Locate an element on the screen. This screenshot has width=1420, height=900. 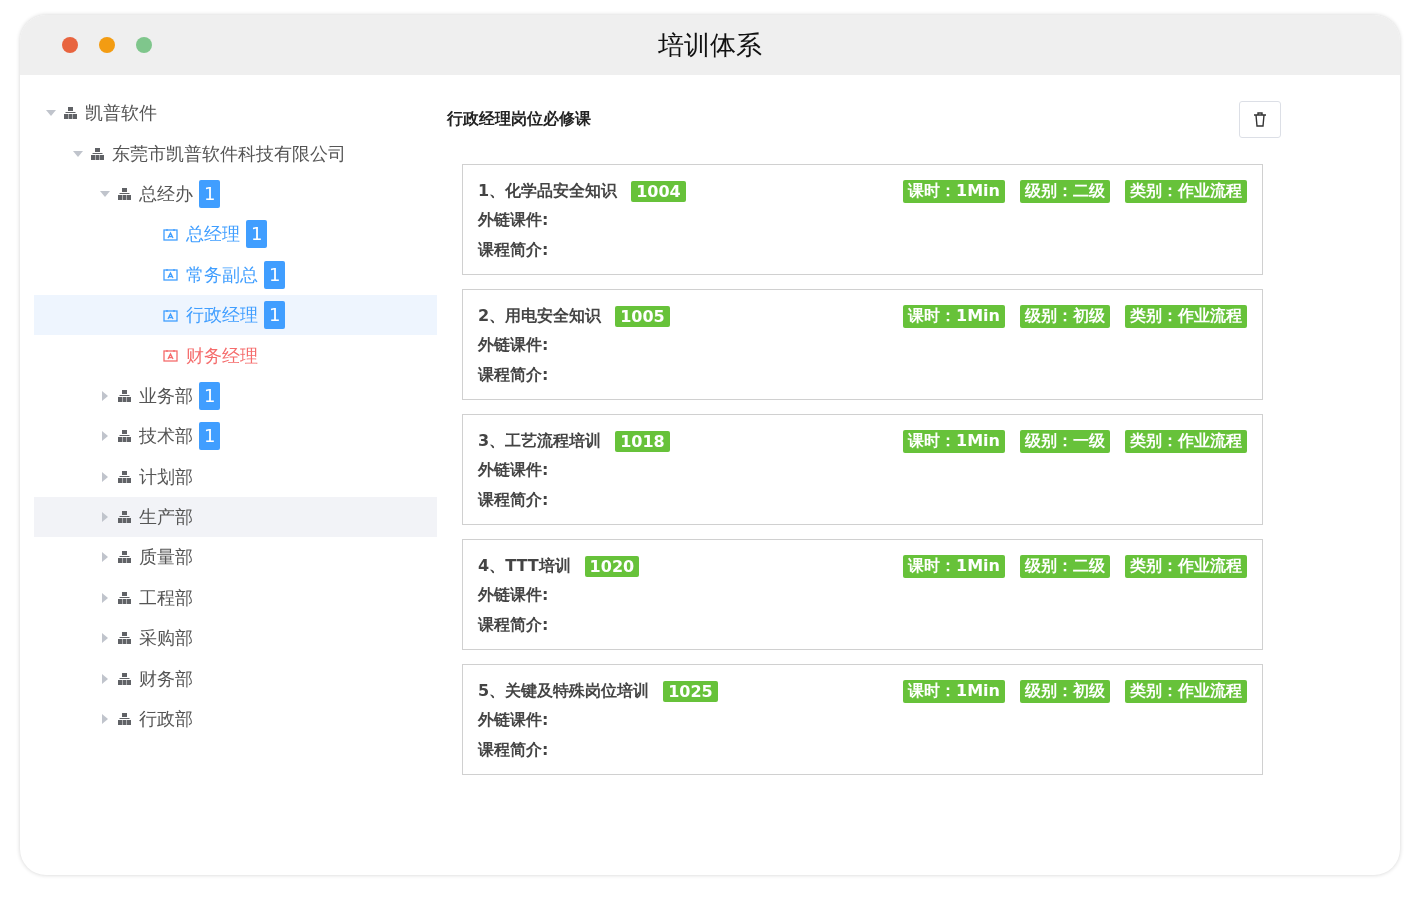
tree-label: 财务部 is located at coordinates (166, 678).